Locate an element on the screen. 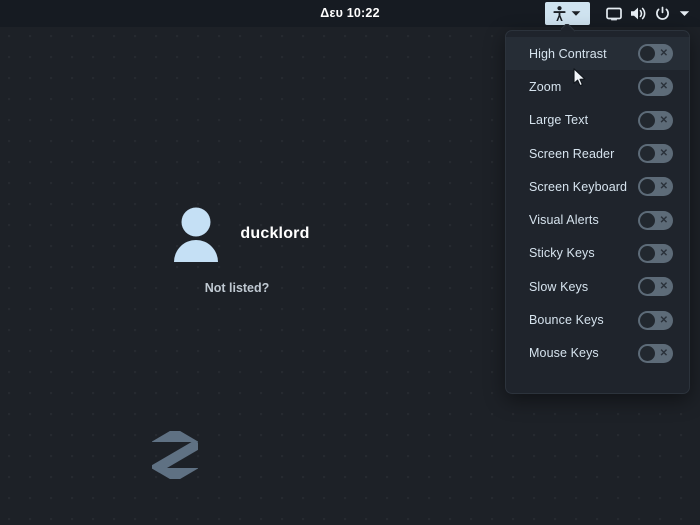 This screenshot has width=700, height=525. menu-item-visual-alerts: Visual Alerts ✕ is located at coordinates (597, 219).